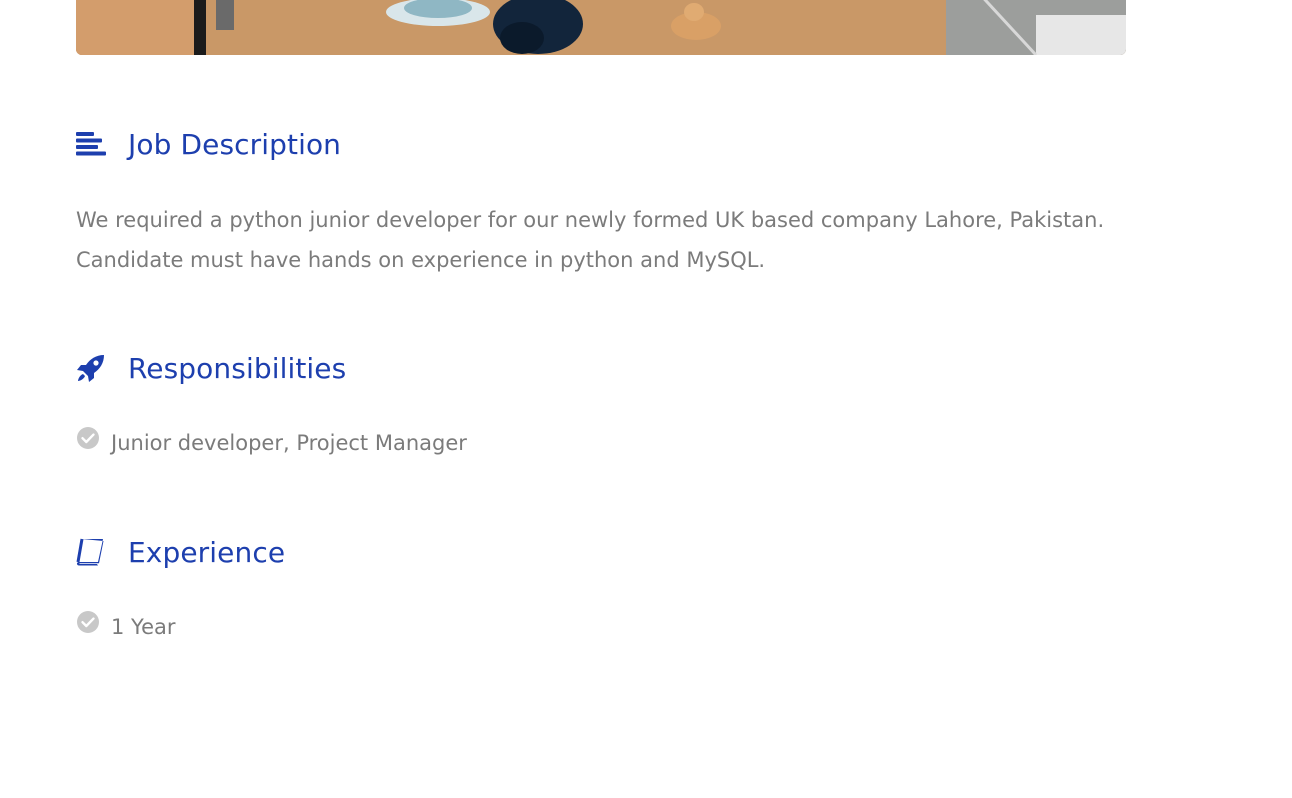  What do you see at coordinates (143, 627) in the screenshot?
I see `list-item-label: 1 Year` at bounding box center [143, 627].